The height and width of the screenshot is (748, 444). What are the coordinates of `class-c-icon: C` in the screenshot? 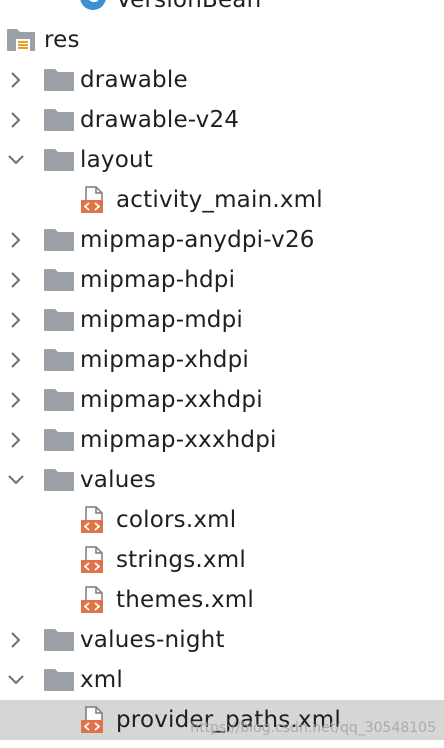 It's located at (93, 5).